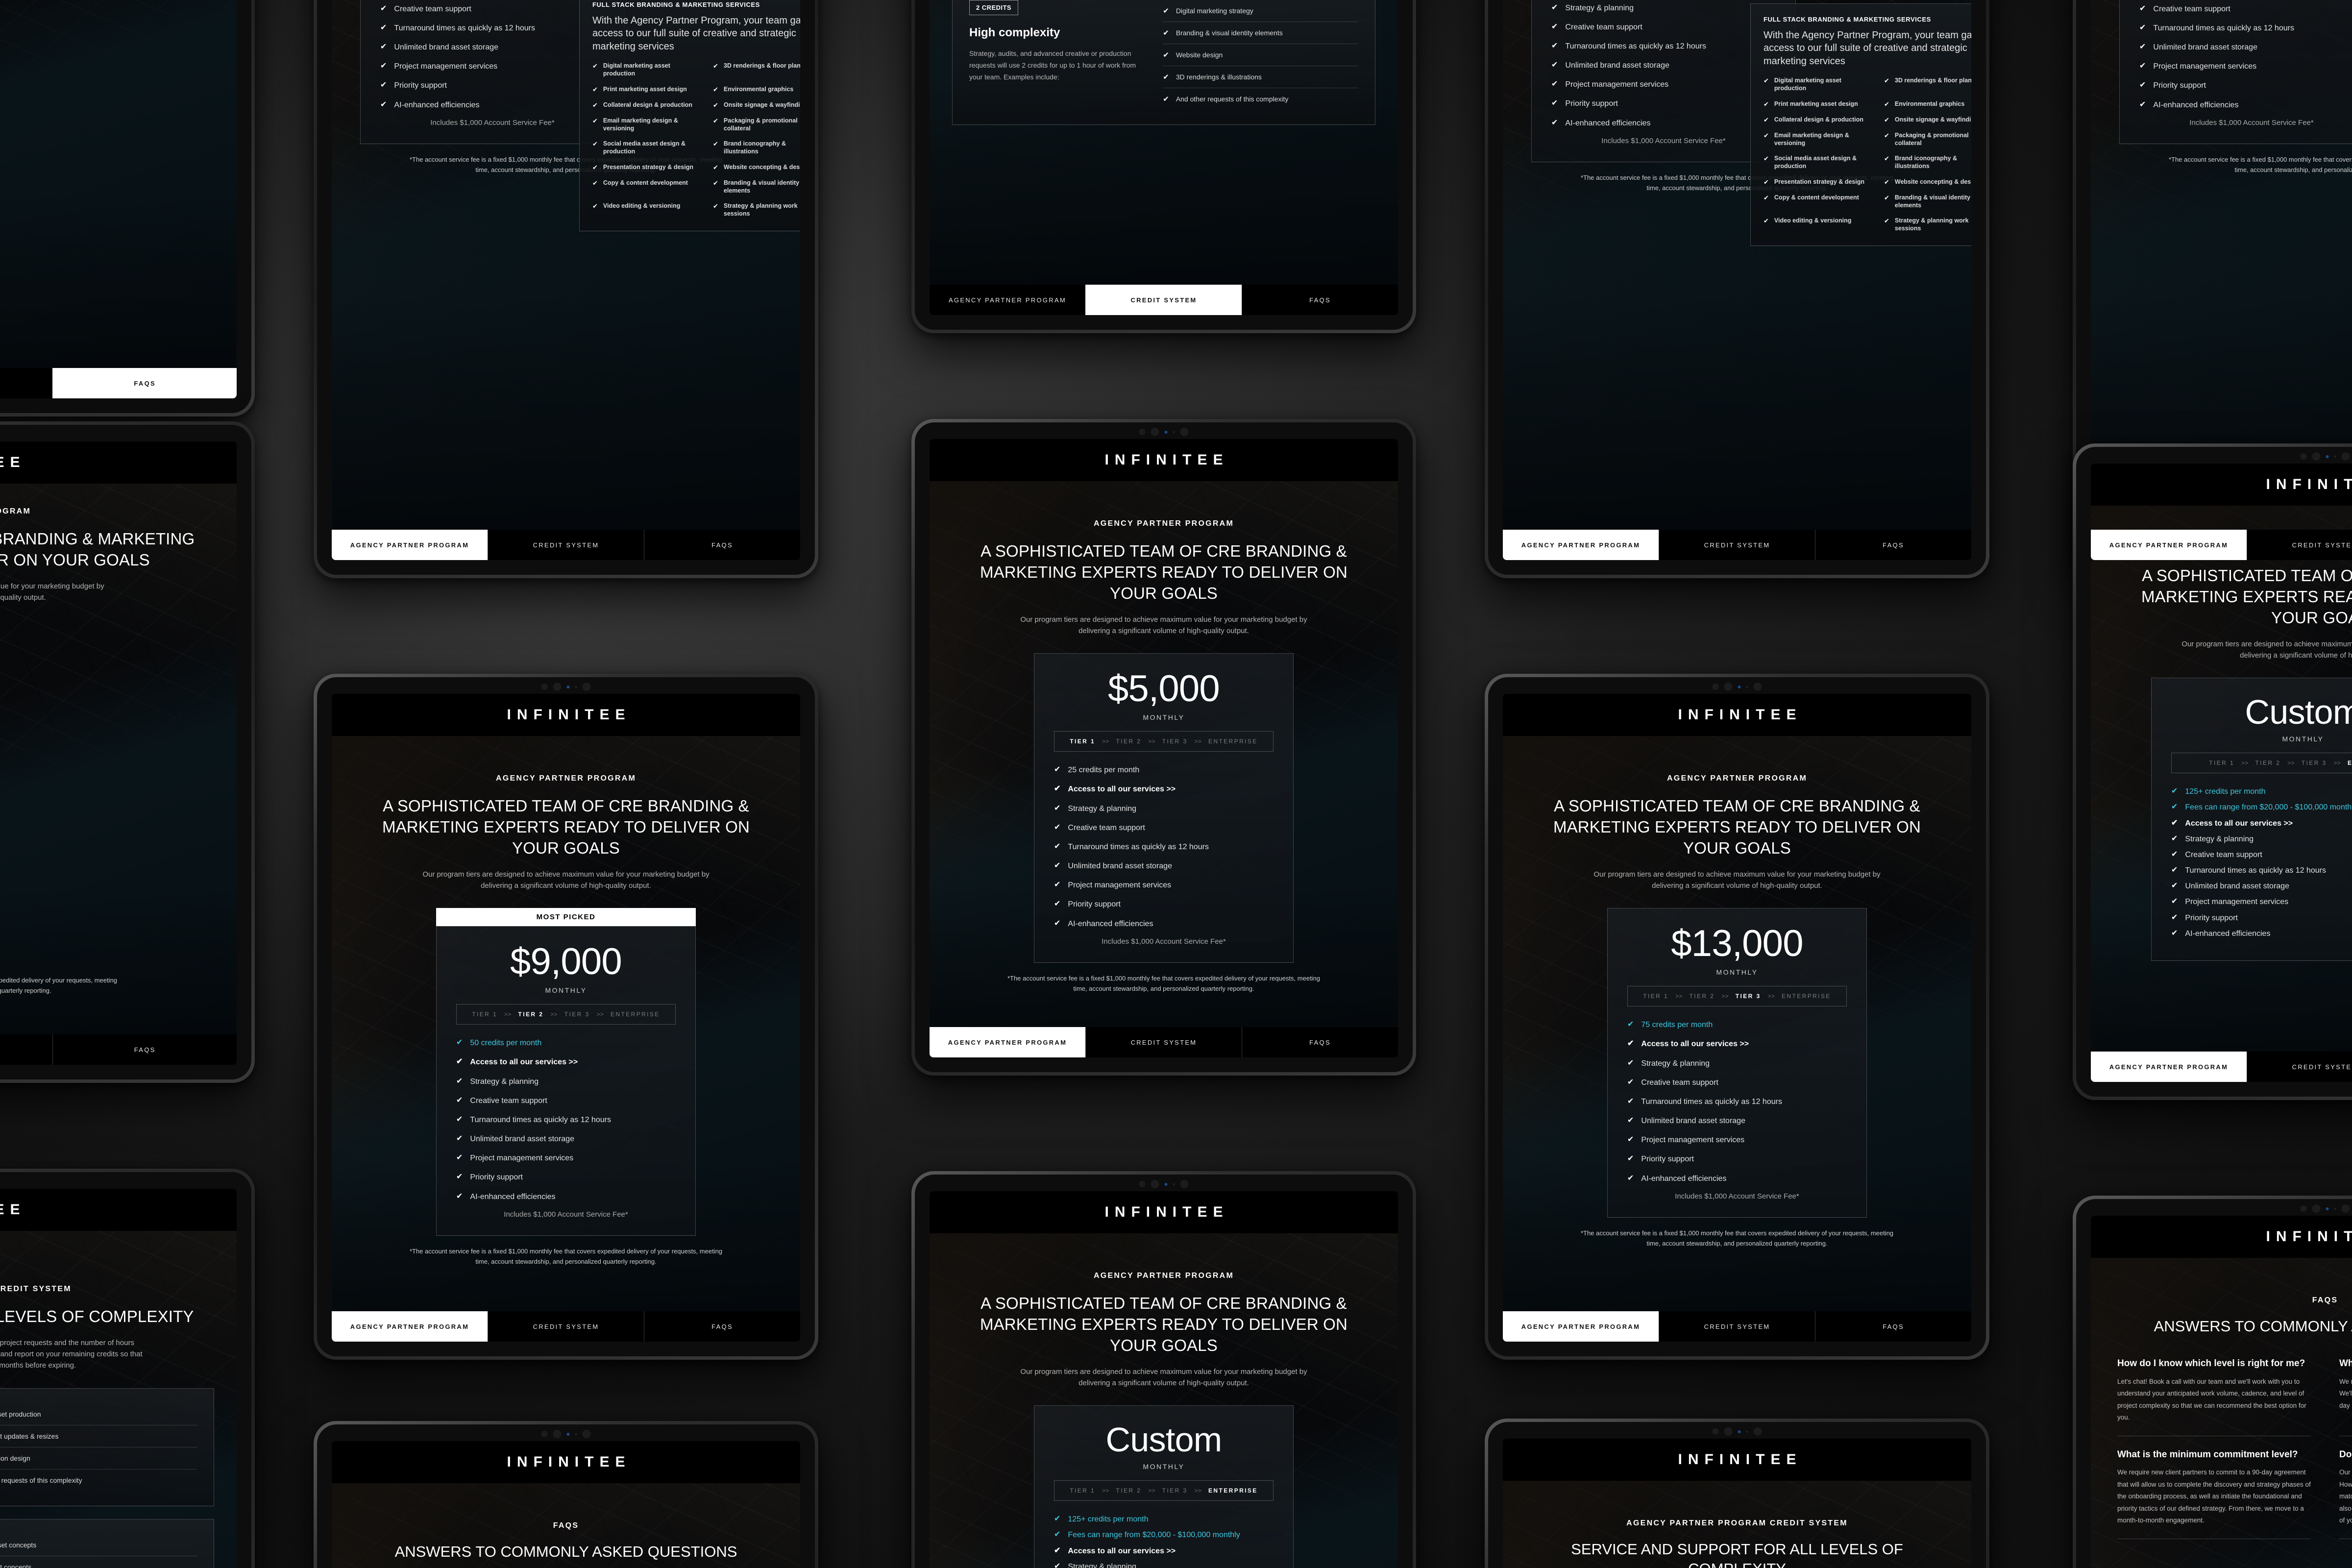 This screenshot has width=2352, height=1568. What do you see at coordinates (2261, 823) in the screenshot?
I see `plan-feature: ✔ Access to all our services >>` at bounding box center [2261, 823].